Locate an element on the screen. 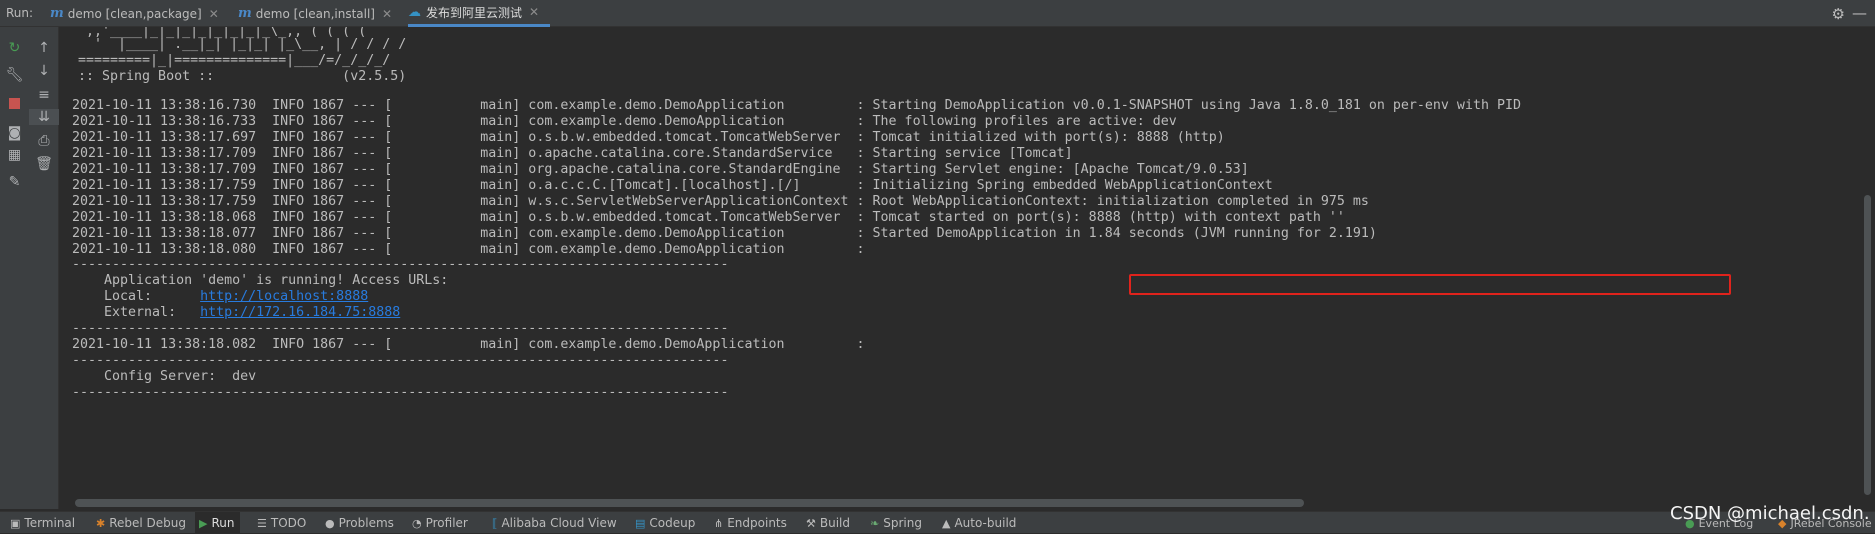 Image resolution: width=1875 pixels, height=534 pixels. tool-build: ⚒ Build is located at coordinates (828, 523).